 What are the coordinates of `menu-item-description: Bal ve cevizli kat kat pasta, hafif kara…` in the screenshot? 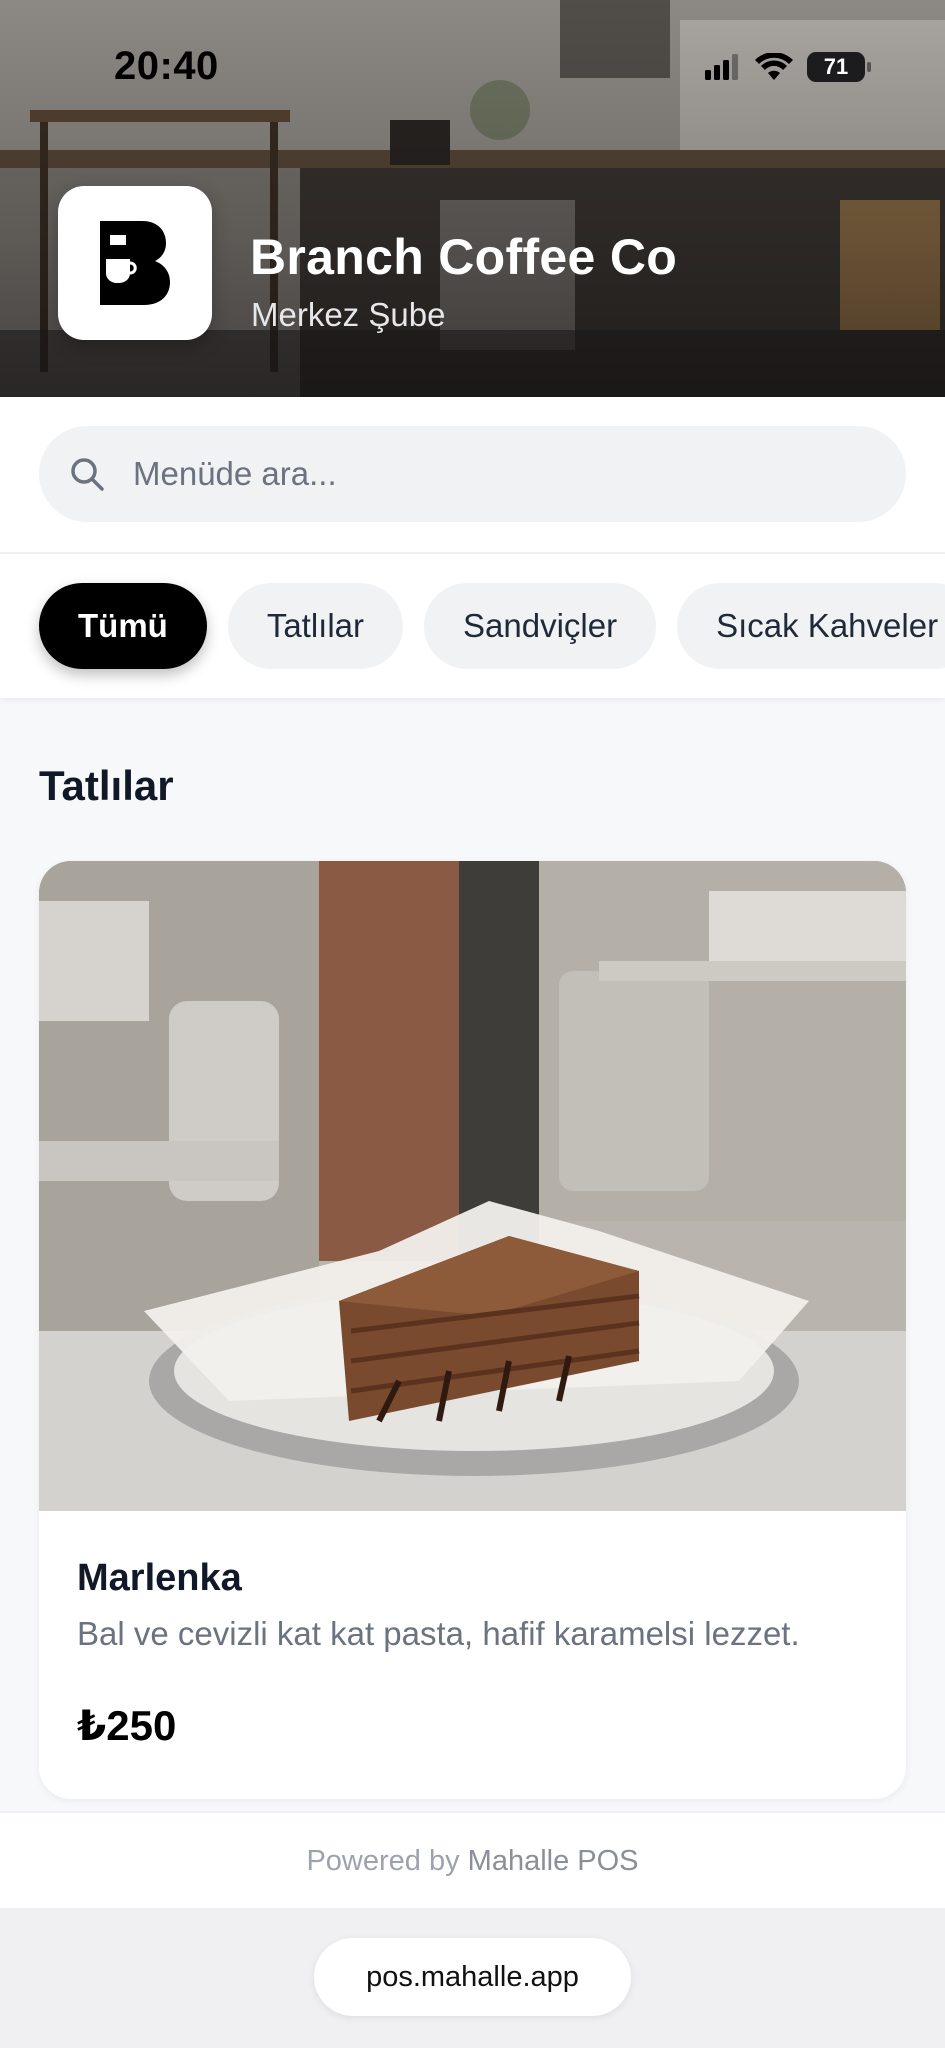 It's located at (438, 1633).